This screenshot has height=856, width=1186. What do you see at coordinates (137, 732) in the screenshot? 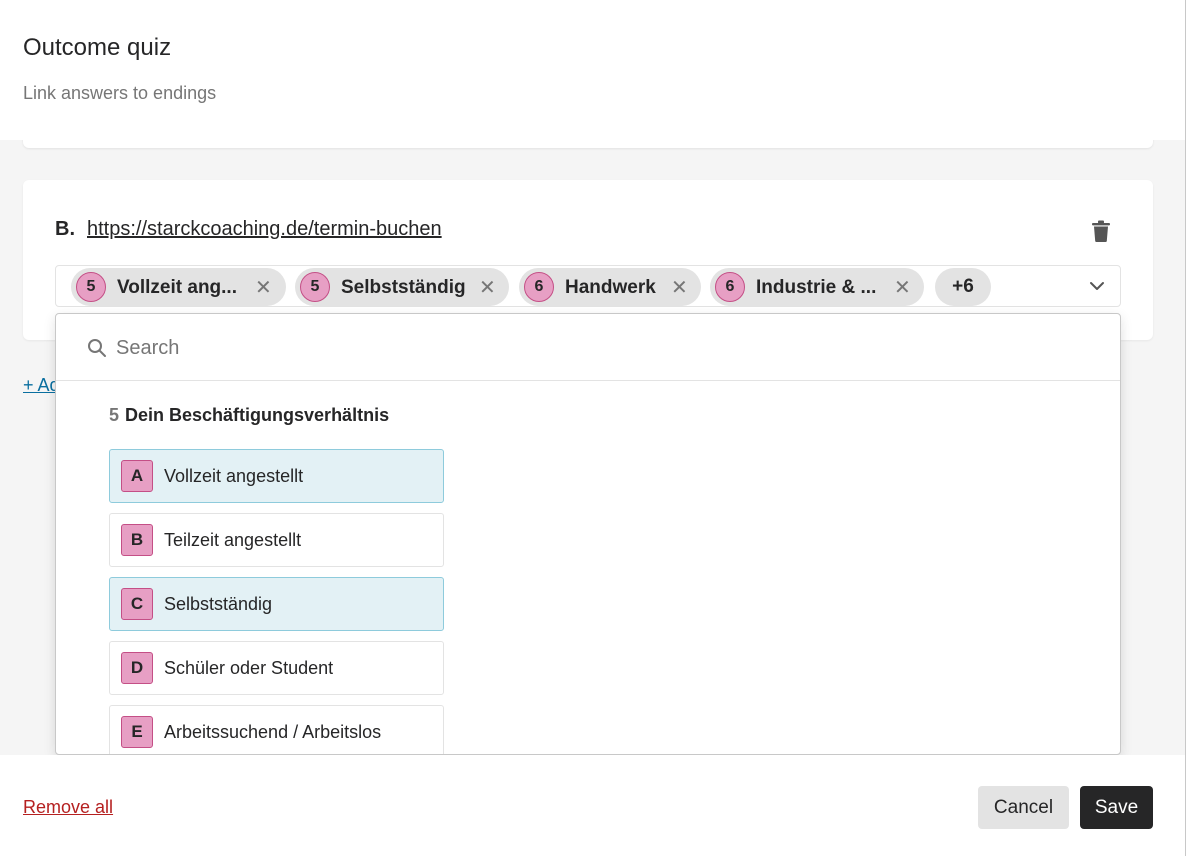
I see `option-letter: E` at bounding box center [137, 732].